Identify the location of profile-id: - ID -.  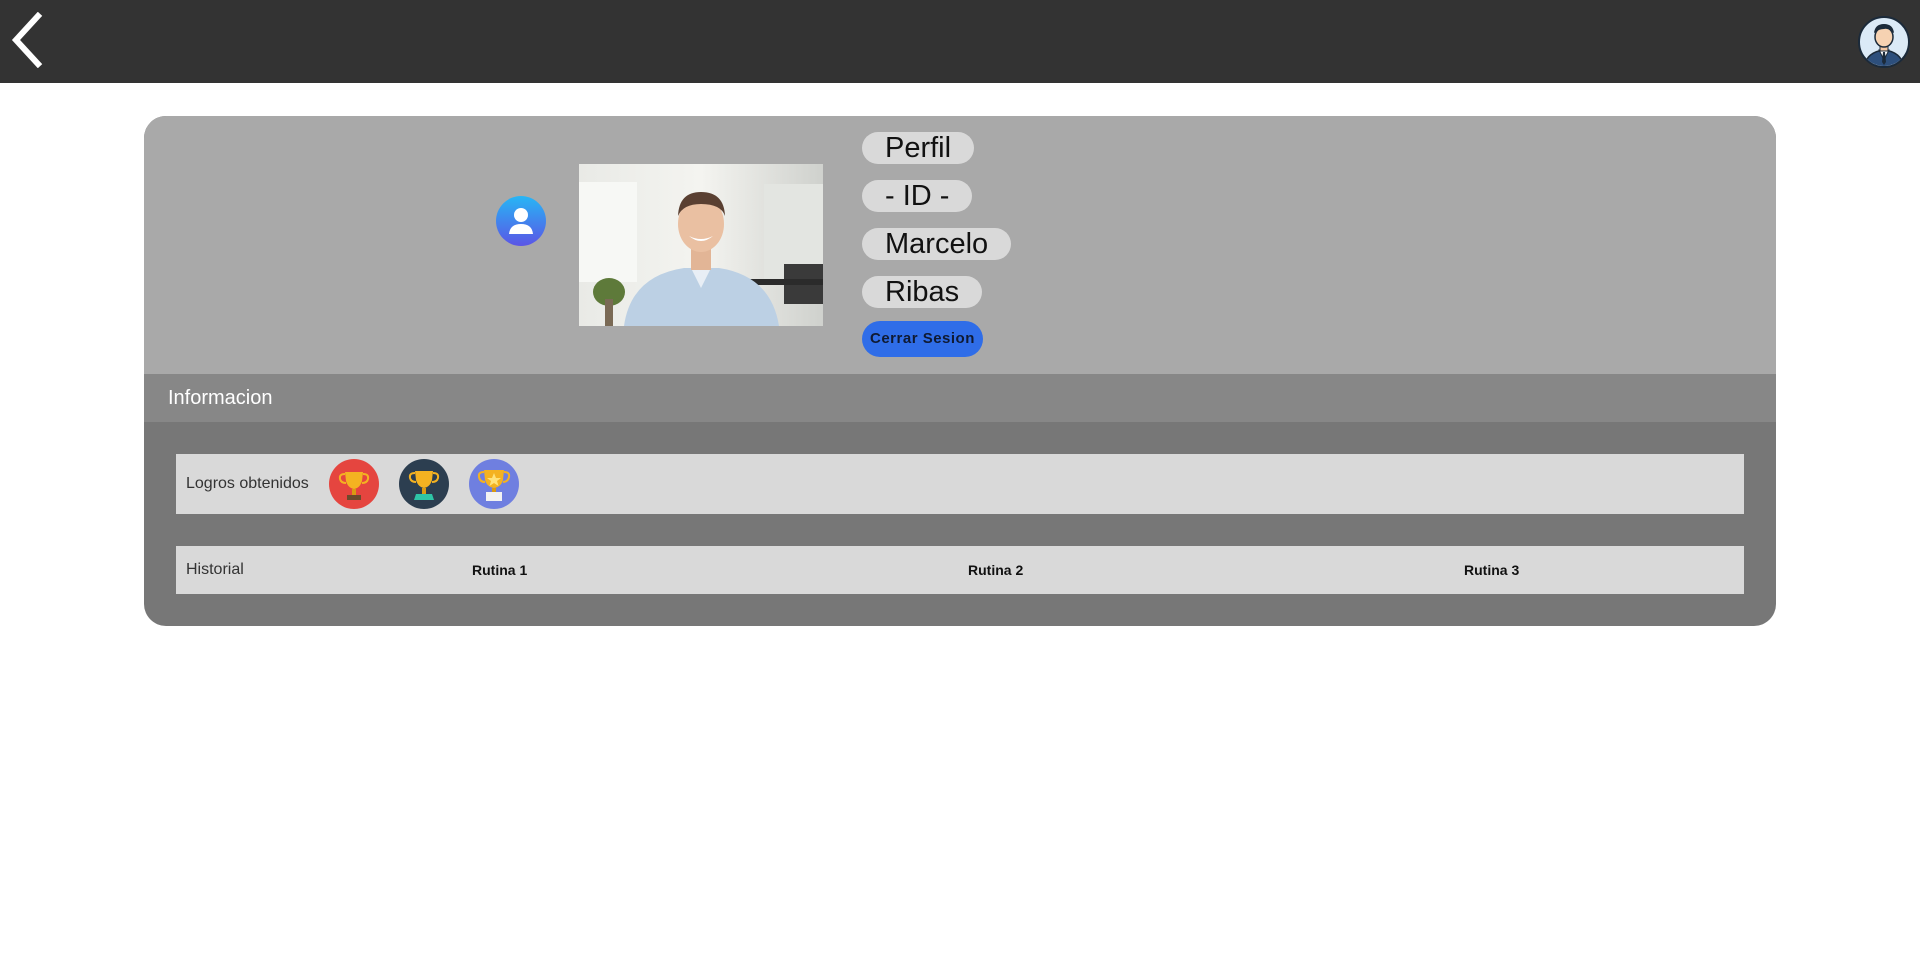
(917, 196).